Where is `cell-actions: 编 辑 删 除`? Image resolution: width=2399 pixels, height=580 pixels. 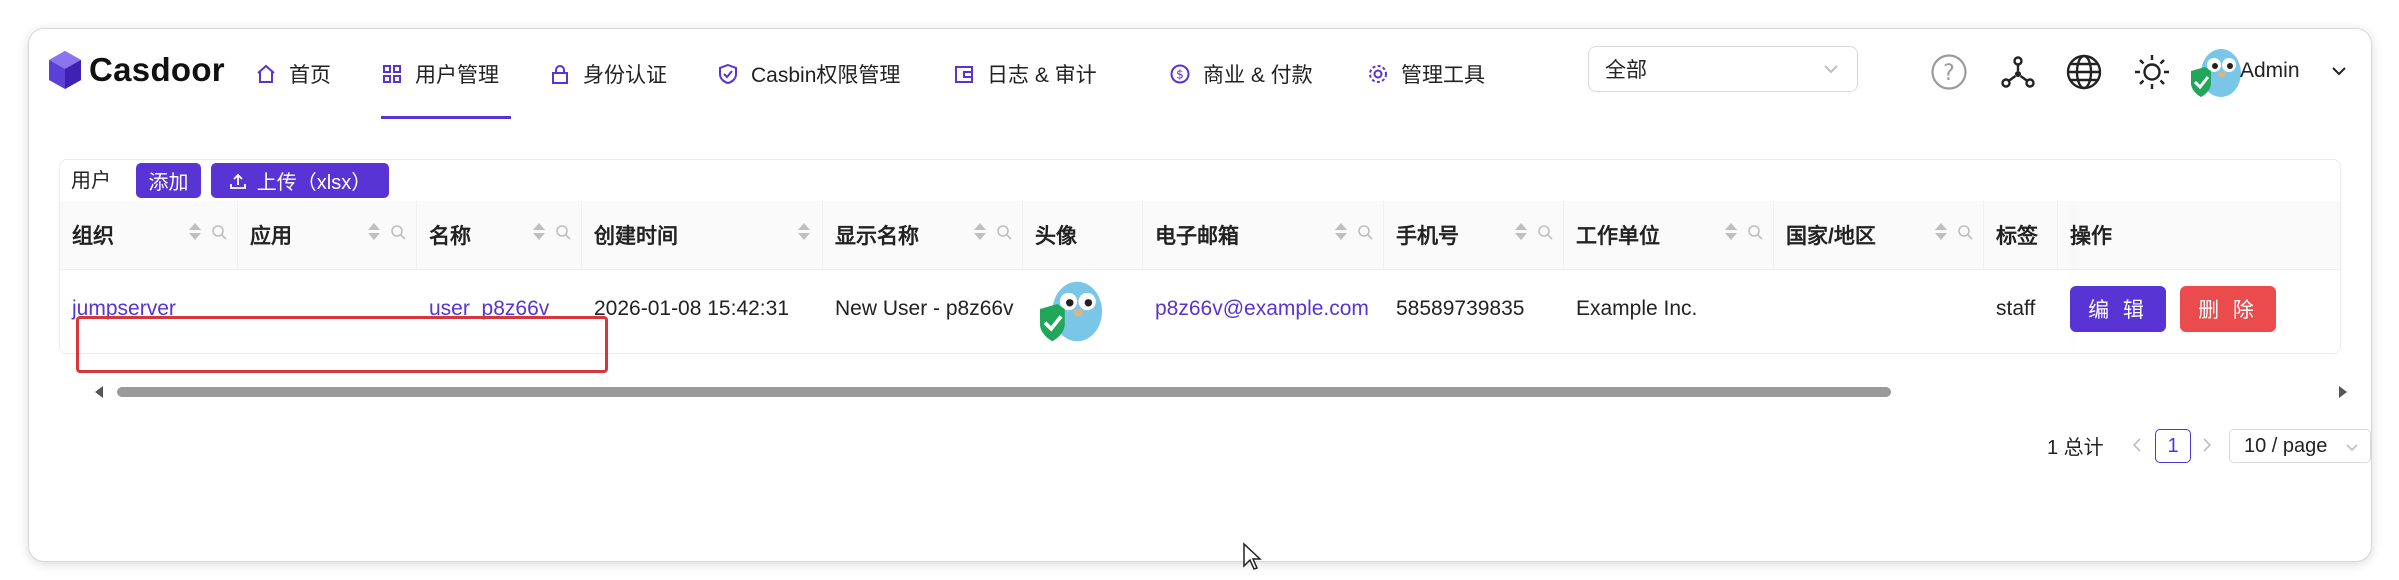 cell-actions: 编 辑 删 除 is located at coordinates (2199, 309).